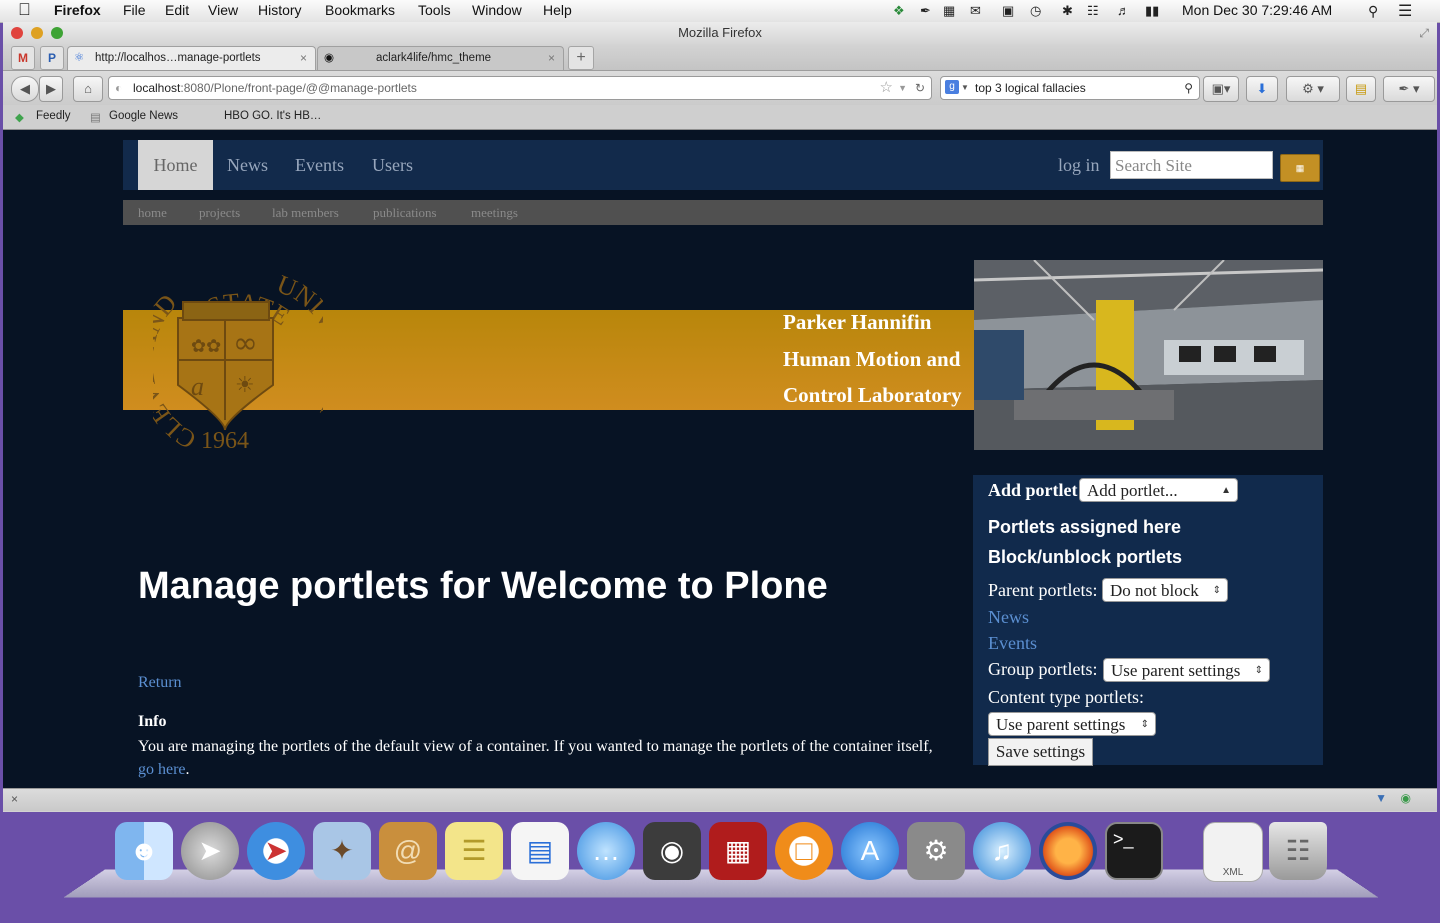 This screenshot has height=923, width=1440. Describe the element at coordinates (319, 165) in the screenshot. I see `nav-events: Events` at that location.